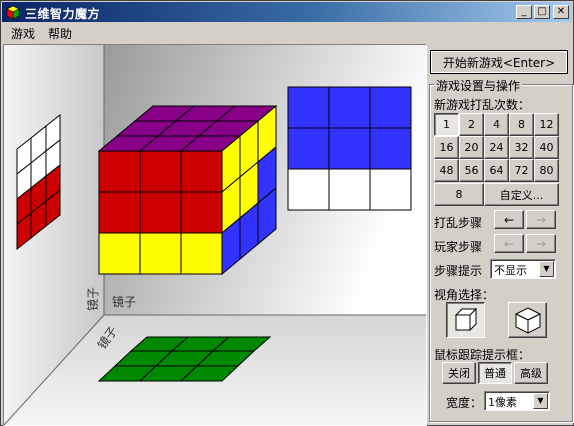 This screenshot has height=426, width=574. I want to click on player-step-back-button: ←, so click(509, 243).